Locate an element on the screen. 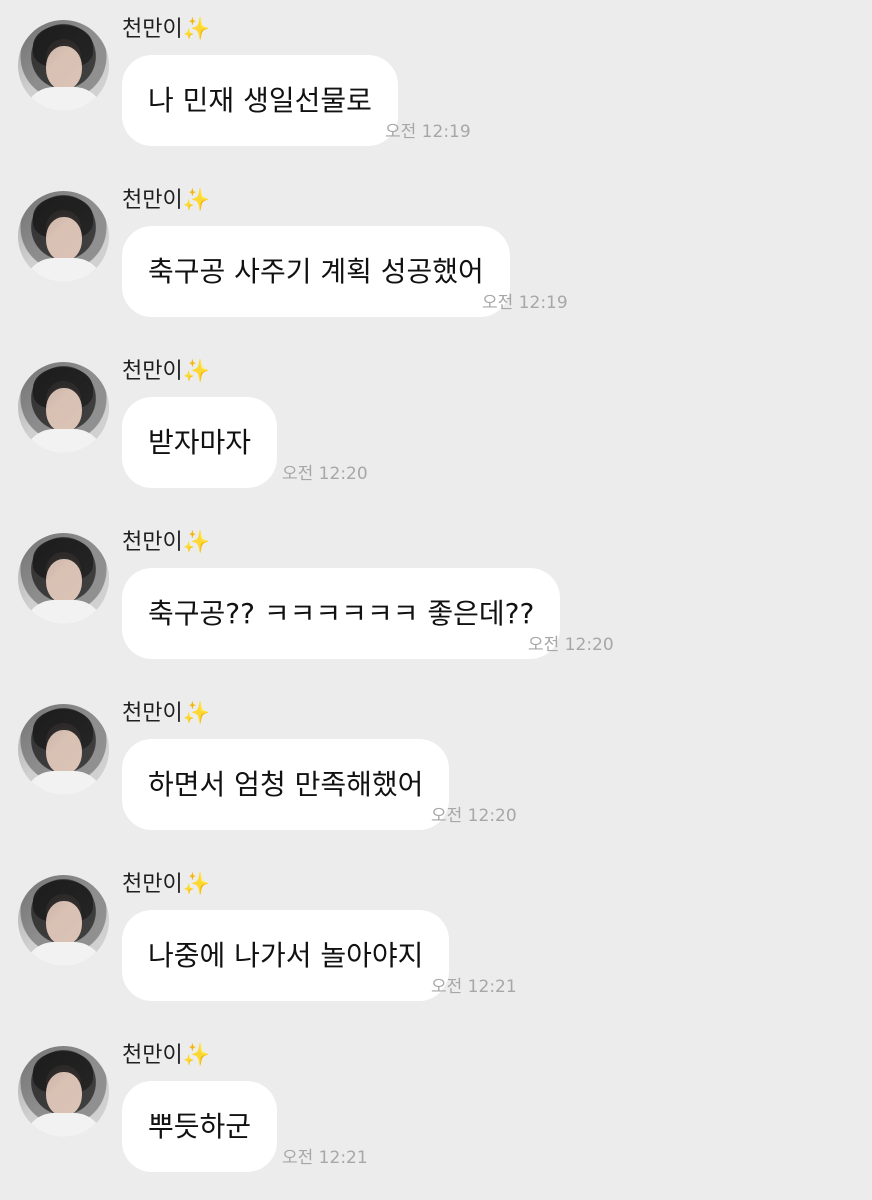 The image size is (872, 1200). message-bubble: 뿌듯하군 is located at coordinates (200, 1126).